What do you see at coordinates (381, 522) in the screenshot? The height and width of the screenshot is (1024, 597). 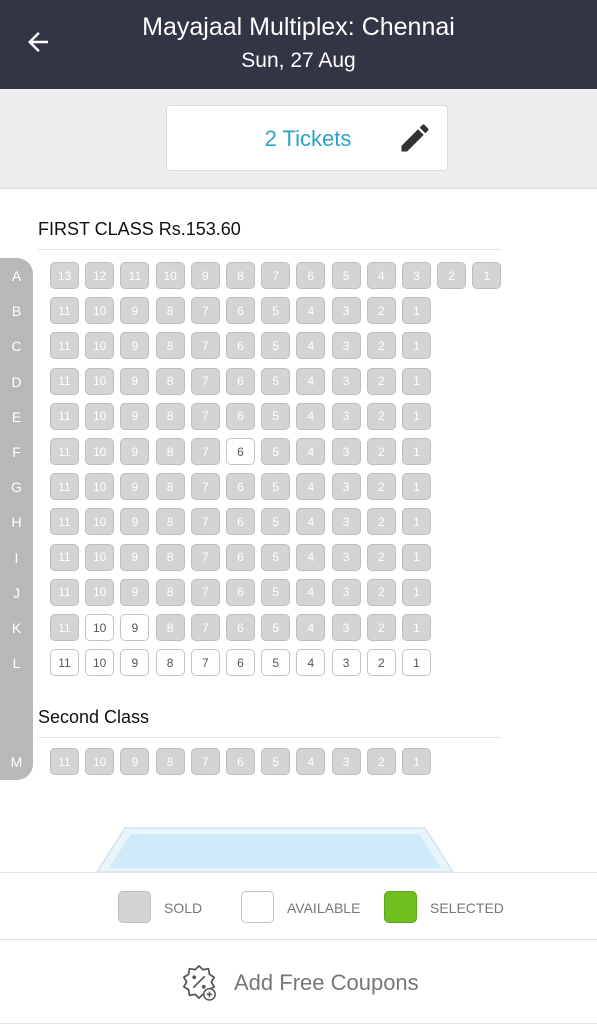 I see `seat-h-2: 2` at bounding box center [381, 522].